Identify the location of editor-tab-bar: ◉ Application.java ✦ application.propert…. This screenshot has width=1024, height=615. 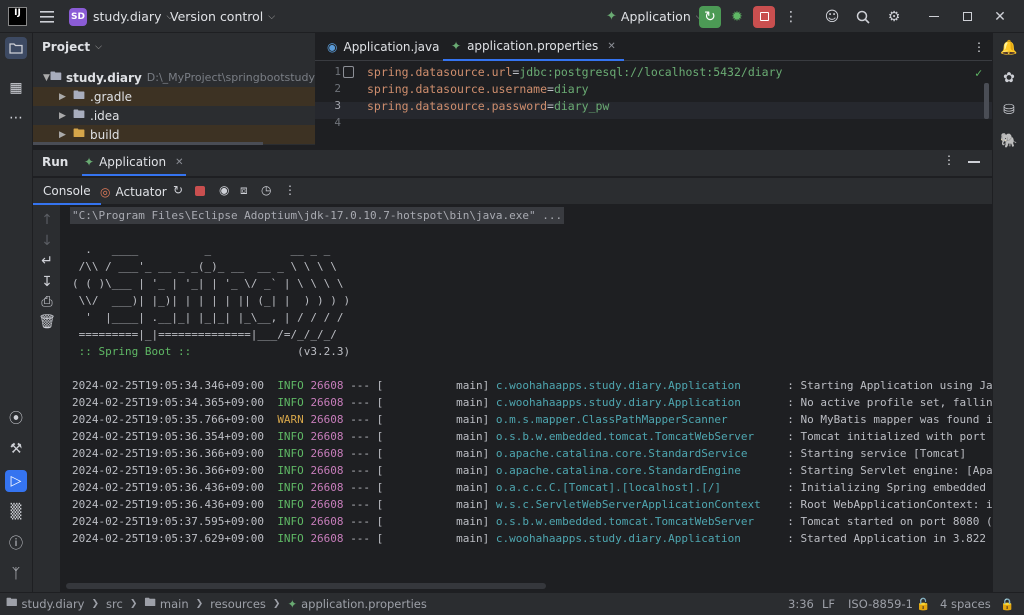
(653, 47).